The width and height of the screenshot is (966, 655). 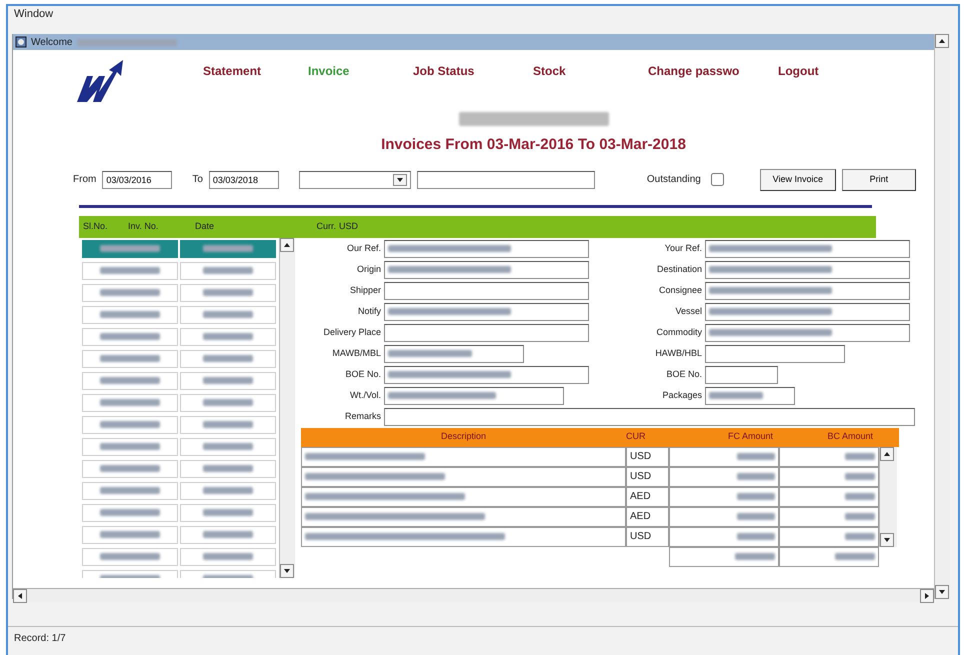 I want to click on text-field, so click(x=505, y=179).